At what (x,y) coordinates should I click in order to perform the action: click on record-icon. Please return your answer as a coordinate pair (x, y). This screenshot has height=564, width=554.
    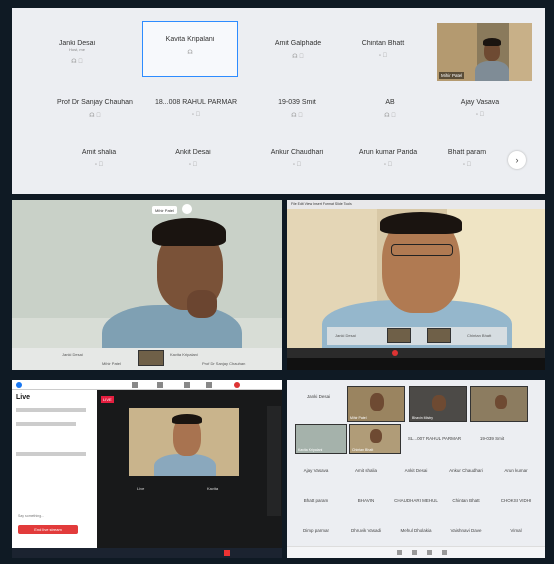
    Looking at the image, I should click on (395, 353).